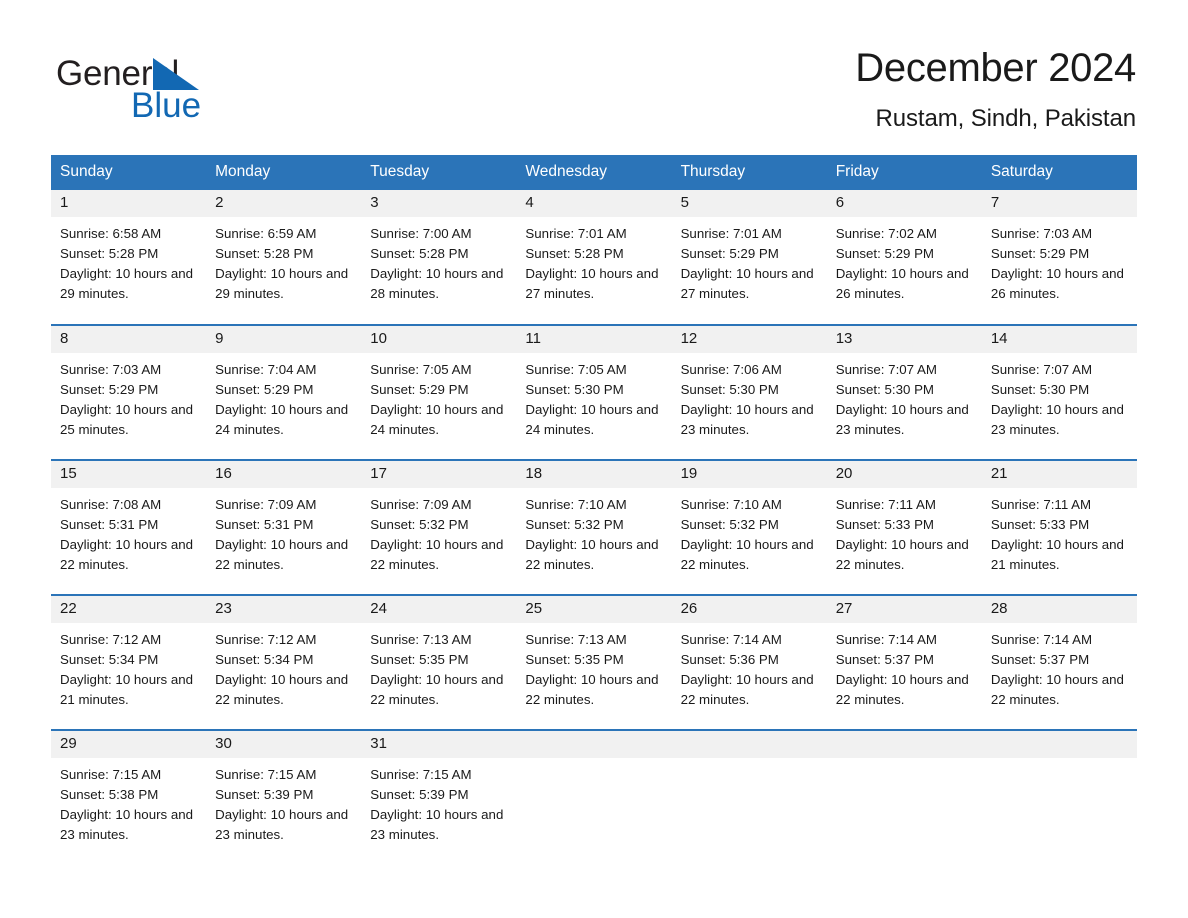 The image size is (1188, 918). What do you see at coordinates (439, 609) in the screenshot?
I see `day-number: 24` at bounding box center [439, 609].